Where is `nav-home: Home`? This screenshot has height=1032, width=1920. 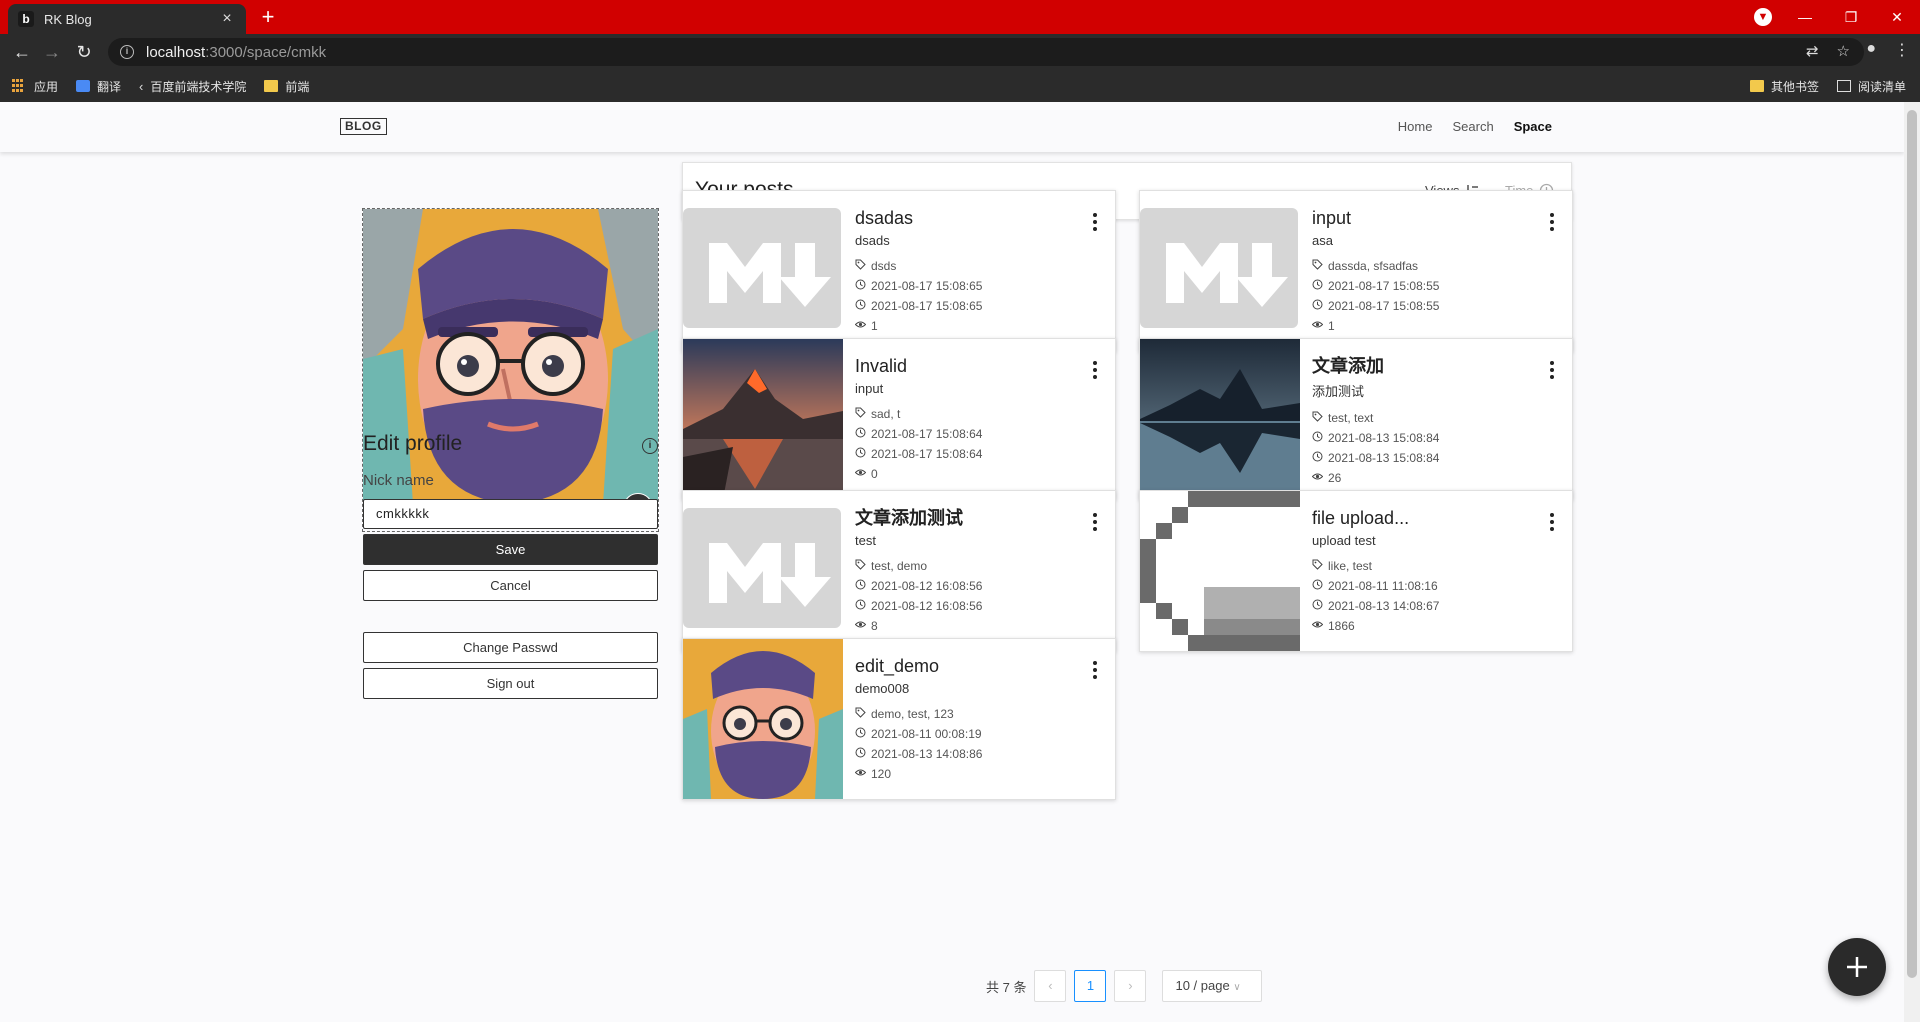
nav-home: Home is located at coordinates (1415, 126).